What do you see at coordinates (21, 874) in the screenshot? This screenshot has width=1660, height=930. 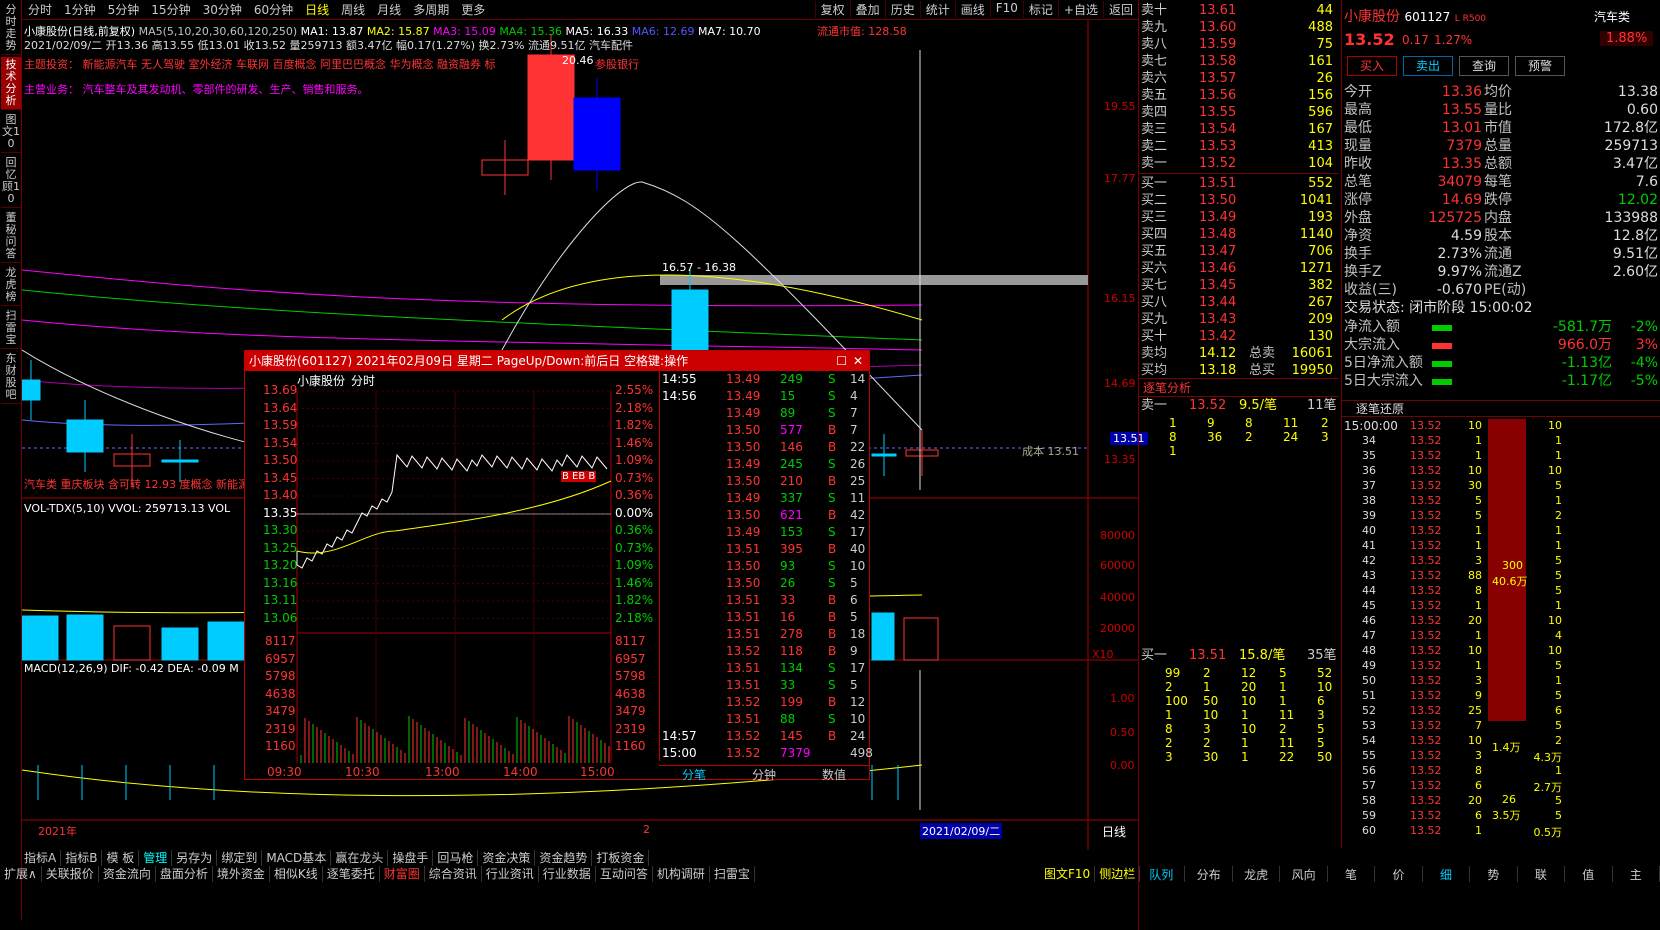 I see `feature-button-0: 扩展∧` at bounding box center [21, 874].